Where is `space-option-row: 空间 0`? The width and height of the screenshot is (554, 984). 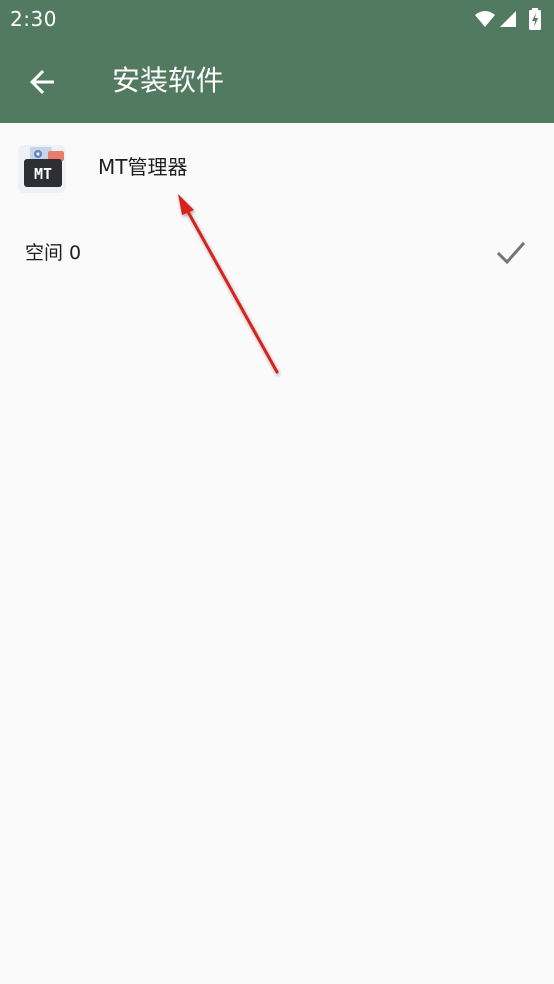 space-option-row: 空间 0 is located at coordinates (277, 254).